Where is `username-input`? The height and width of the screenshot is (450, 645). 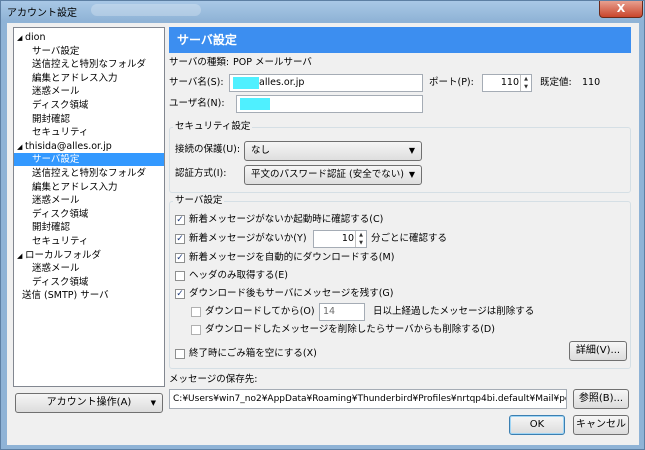
username-input is located at coordinates (329, 104).